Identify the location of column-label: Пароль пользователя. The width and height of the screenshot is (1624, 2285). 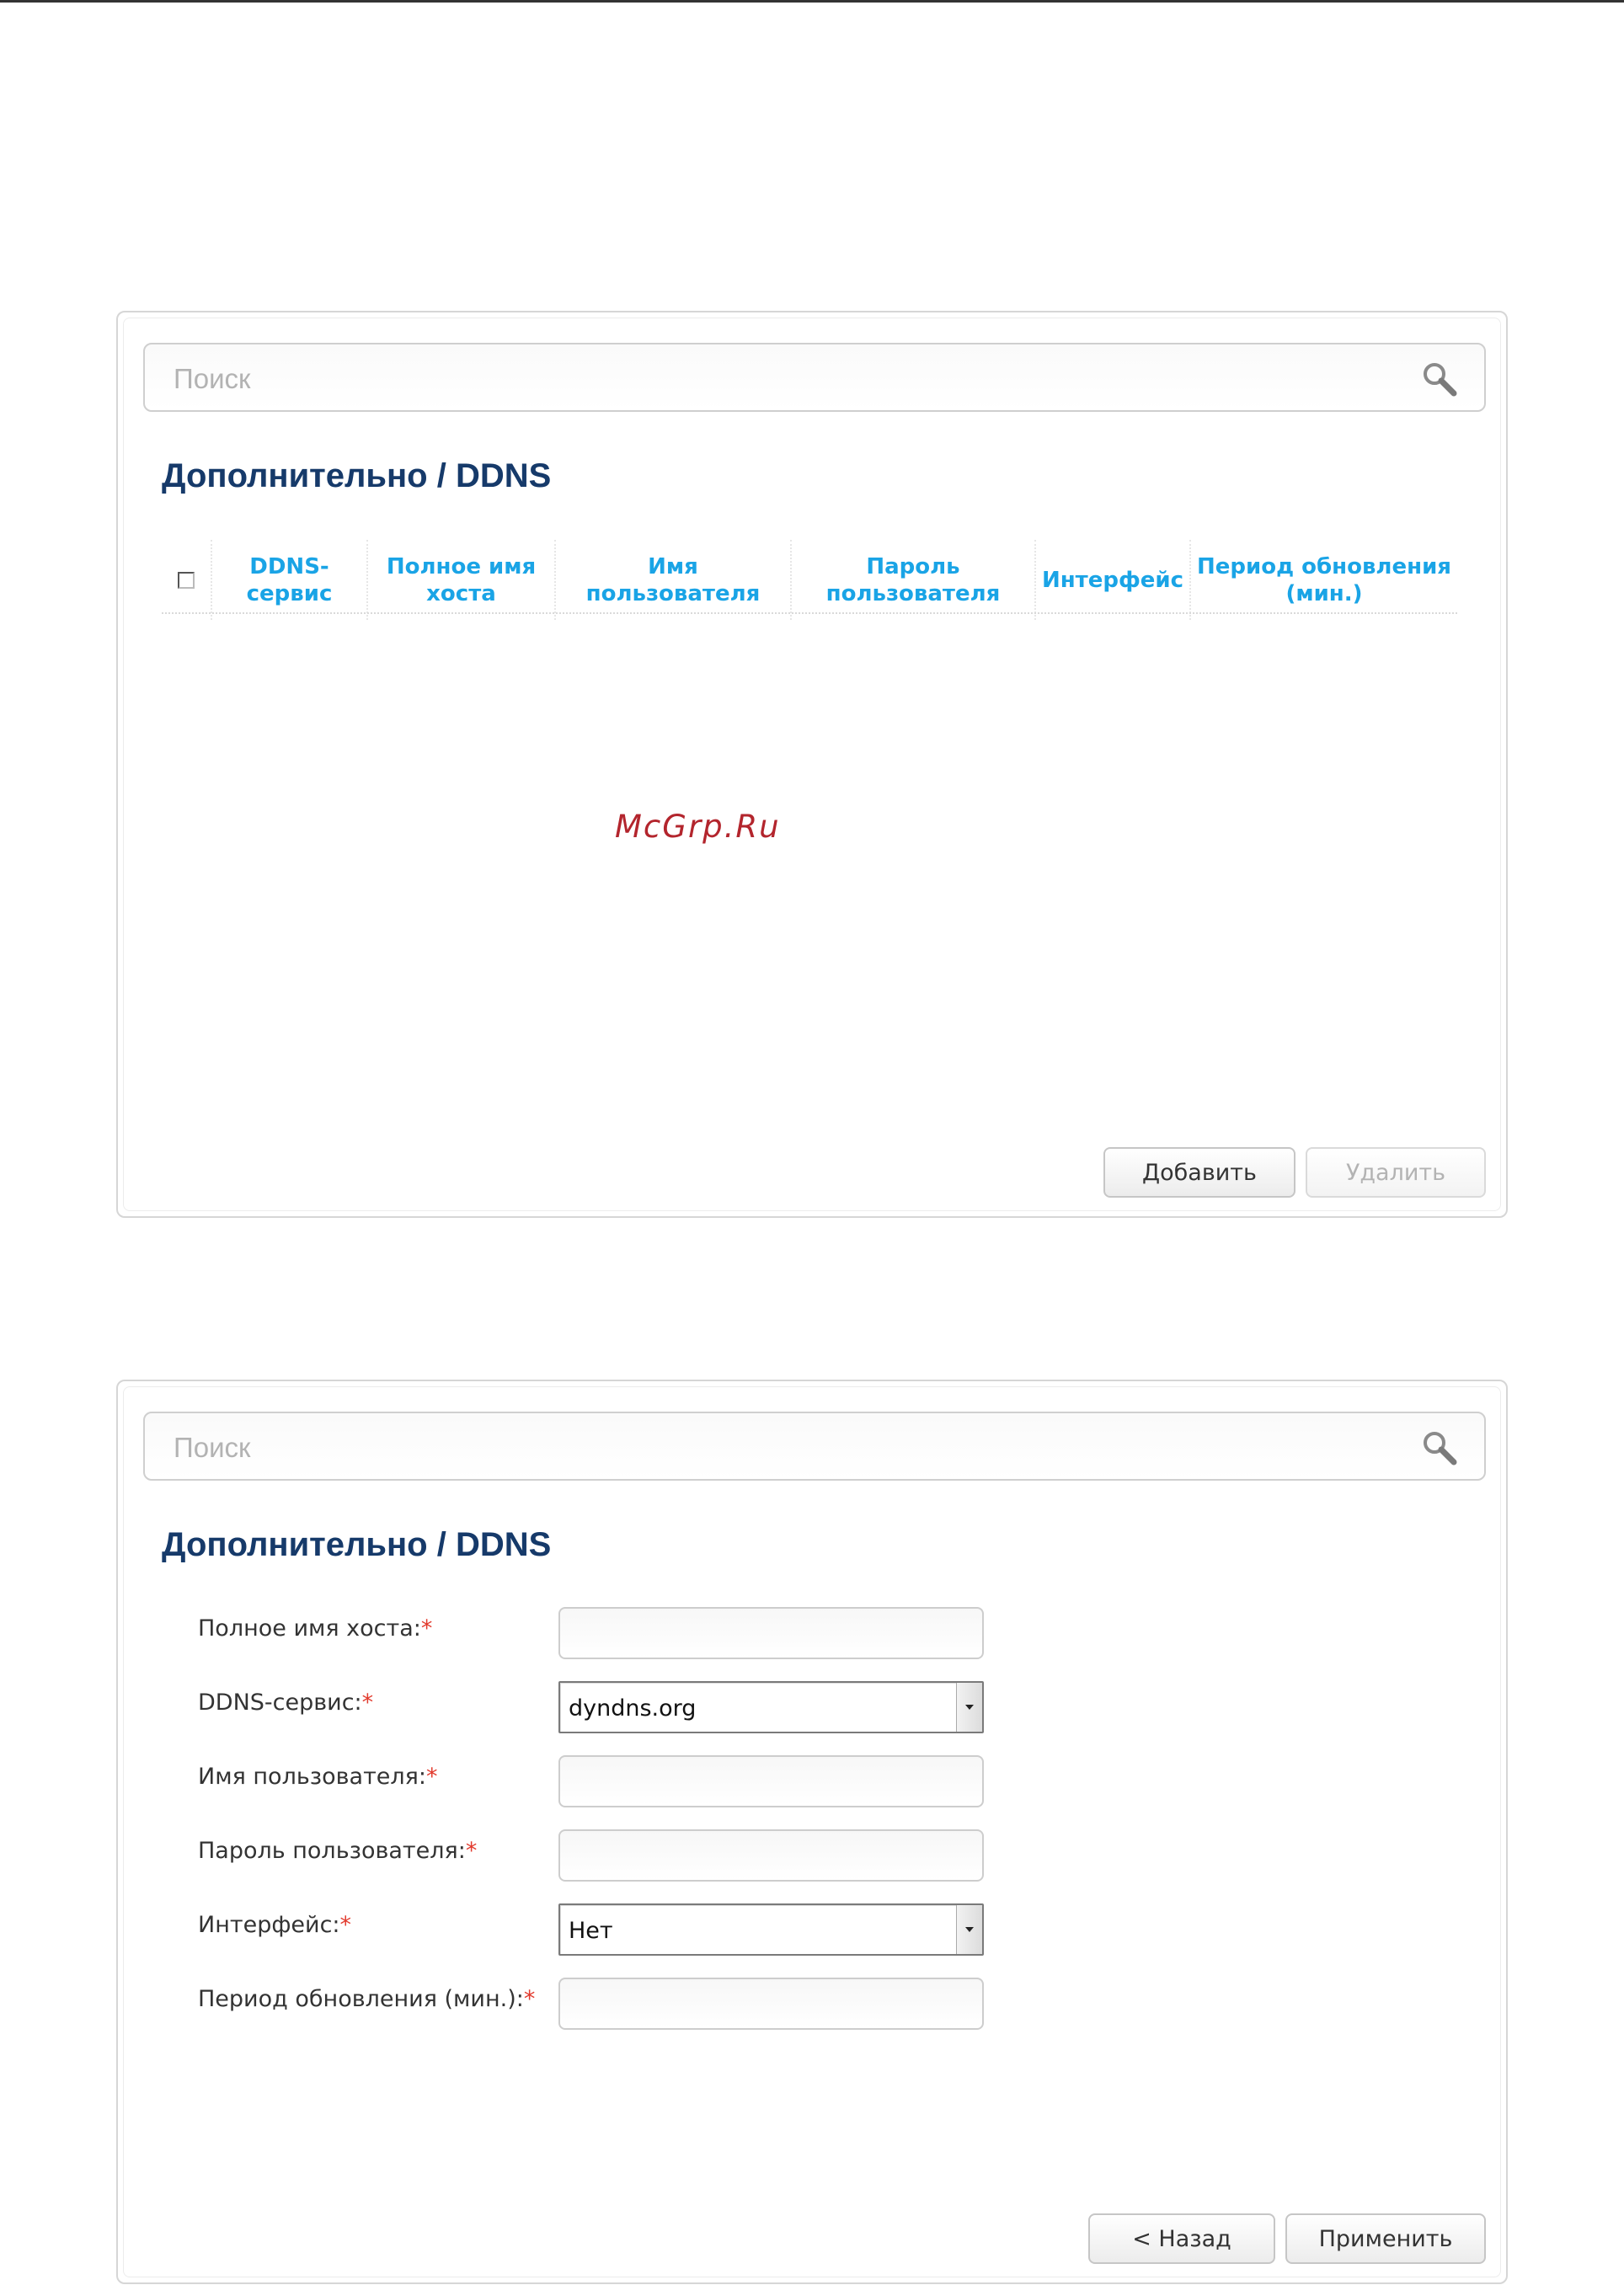
(913, 579).